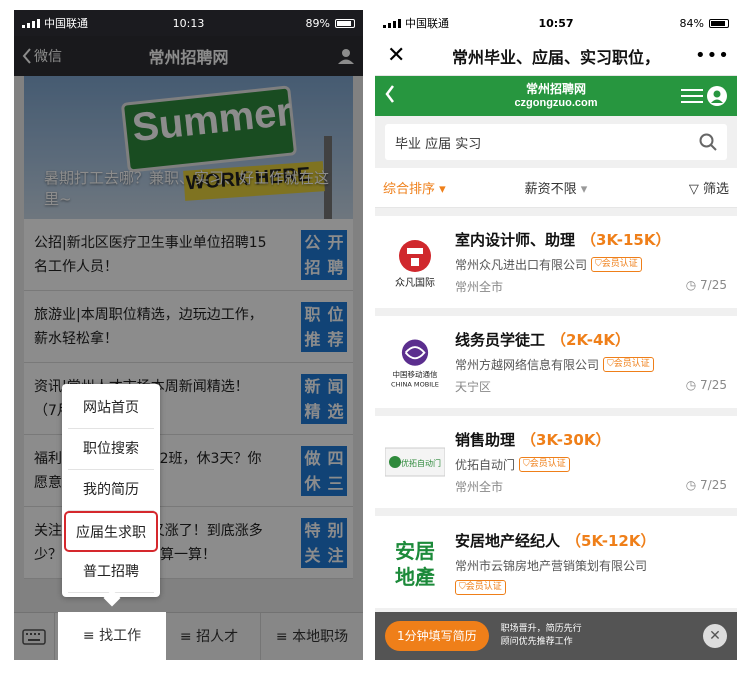 The width and height of the screenshot is (750, 673). I want to click on submenu-item-general-labor: 普工招聘, so click(111, 572).